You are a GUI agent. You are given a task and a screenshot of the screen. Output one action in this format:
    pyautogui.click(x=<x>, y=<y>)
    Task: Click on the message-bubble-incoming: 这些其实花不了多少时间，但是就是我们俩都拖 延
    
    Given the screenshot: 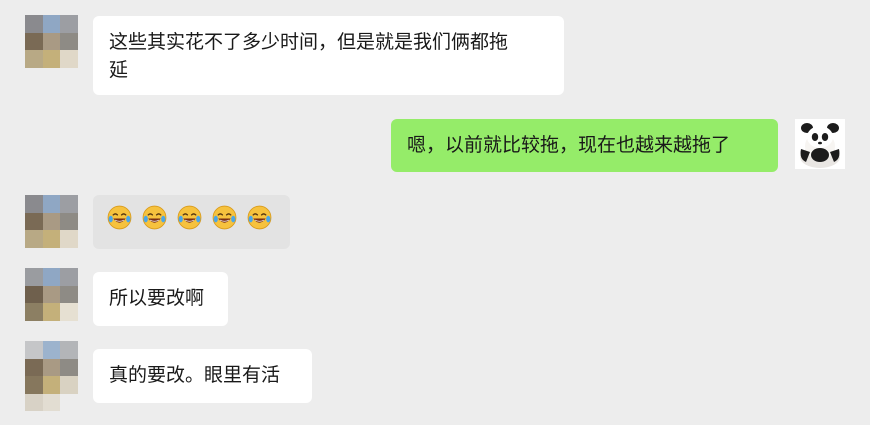 What is the action you would take?
    pyautogui.click(x=328, y=55)
    